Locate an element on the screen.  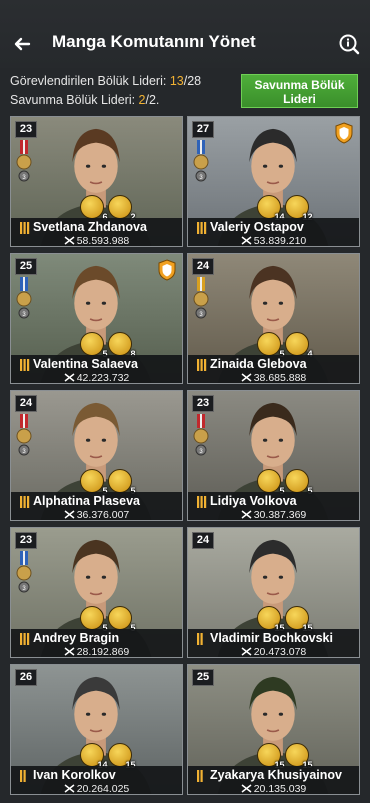
commander-card: 27 3 14 12 Valeriy Ostapov 53.839.210 is located at coordinates (273, 181).